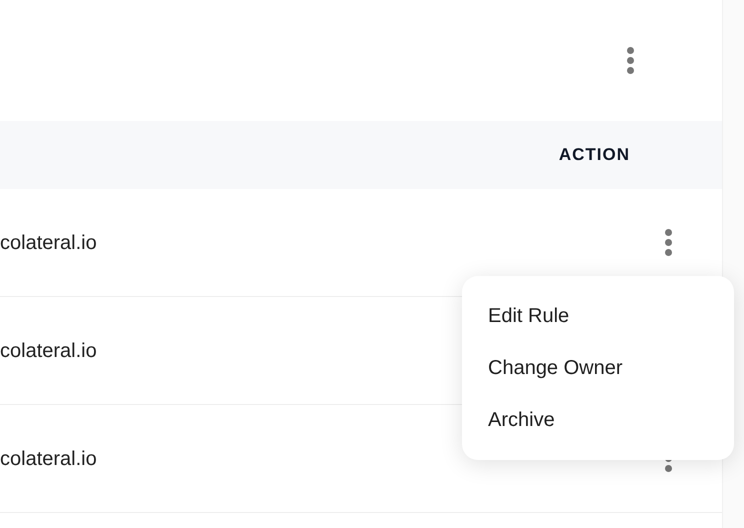  Describe the element at coordinates (594, 155) in the screenshot. I see `column-header: ACTION` at that location.